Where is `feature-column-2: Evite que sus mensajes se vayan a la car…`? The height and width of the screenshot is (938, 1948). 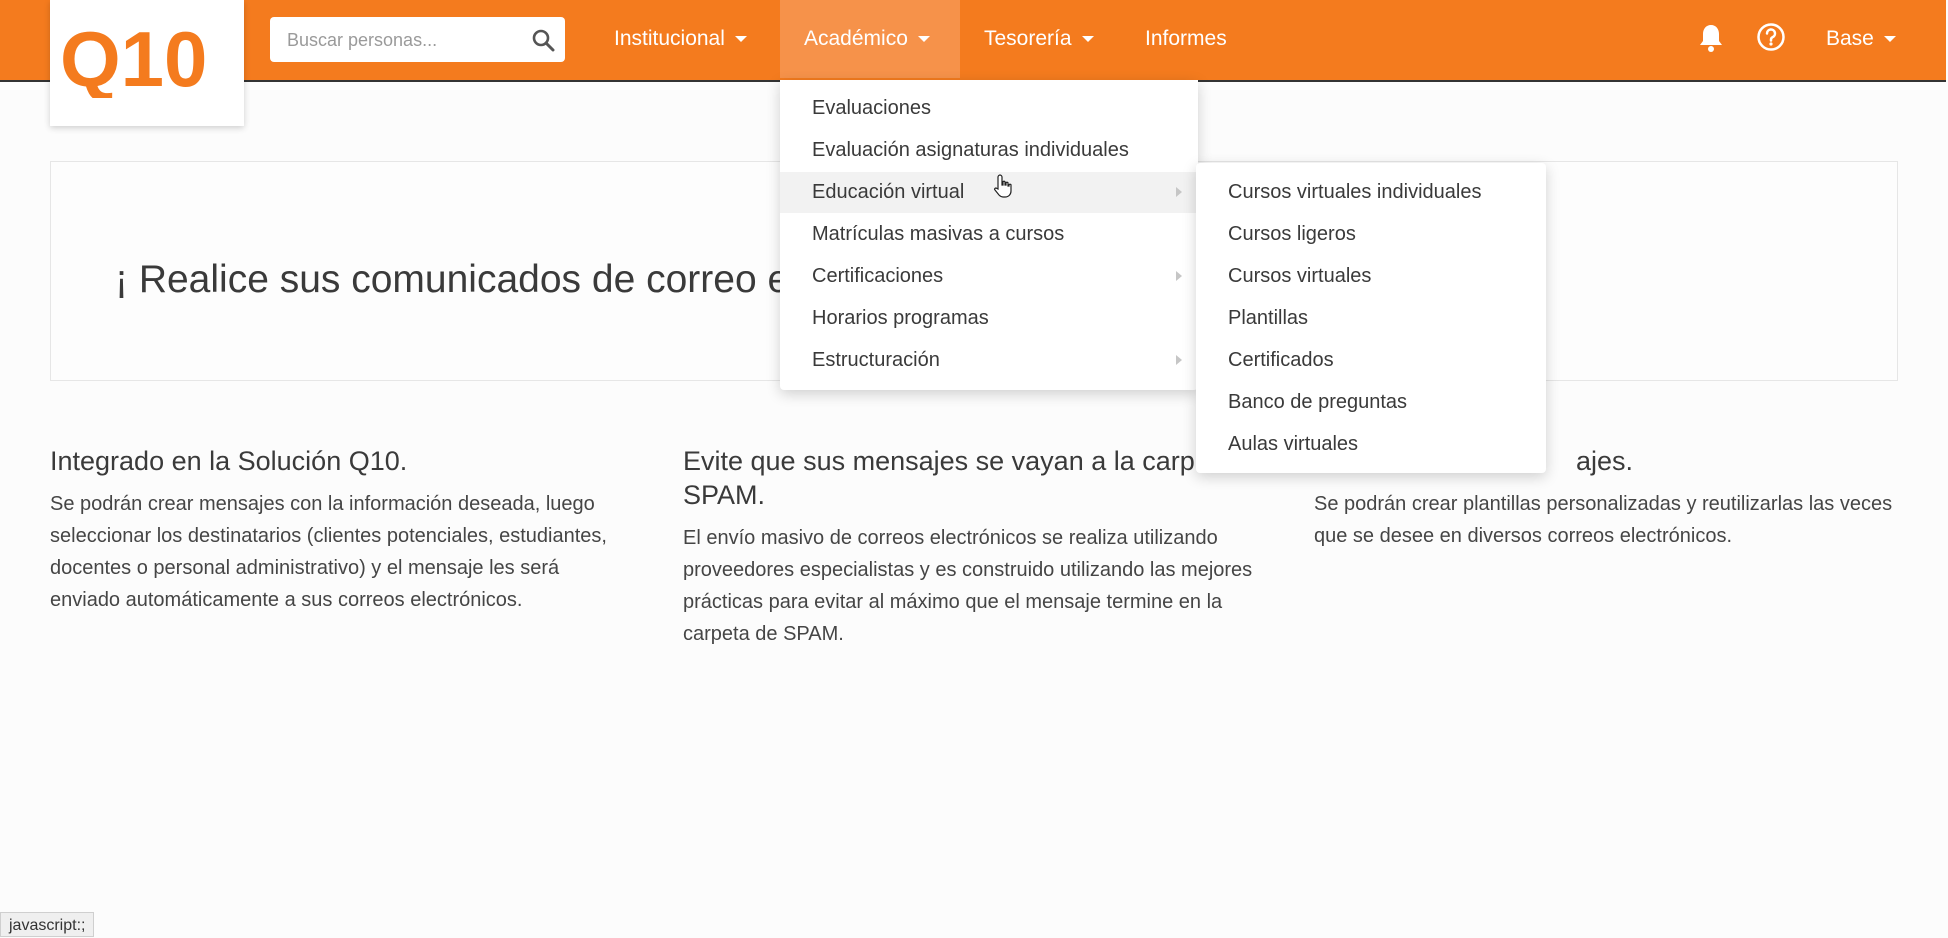 feature-column-2: Evite que sus mensajes se vayan a la car… is located at coordinates (973, 547).